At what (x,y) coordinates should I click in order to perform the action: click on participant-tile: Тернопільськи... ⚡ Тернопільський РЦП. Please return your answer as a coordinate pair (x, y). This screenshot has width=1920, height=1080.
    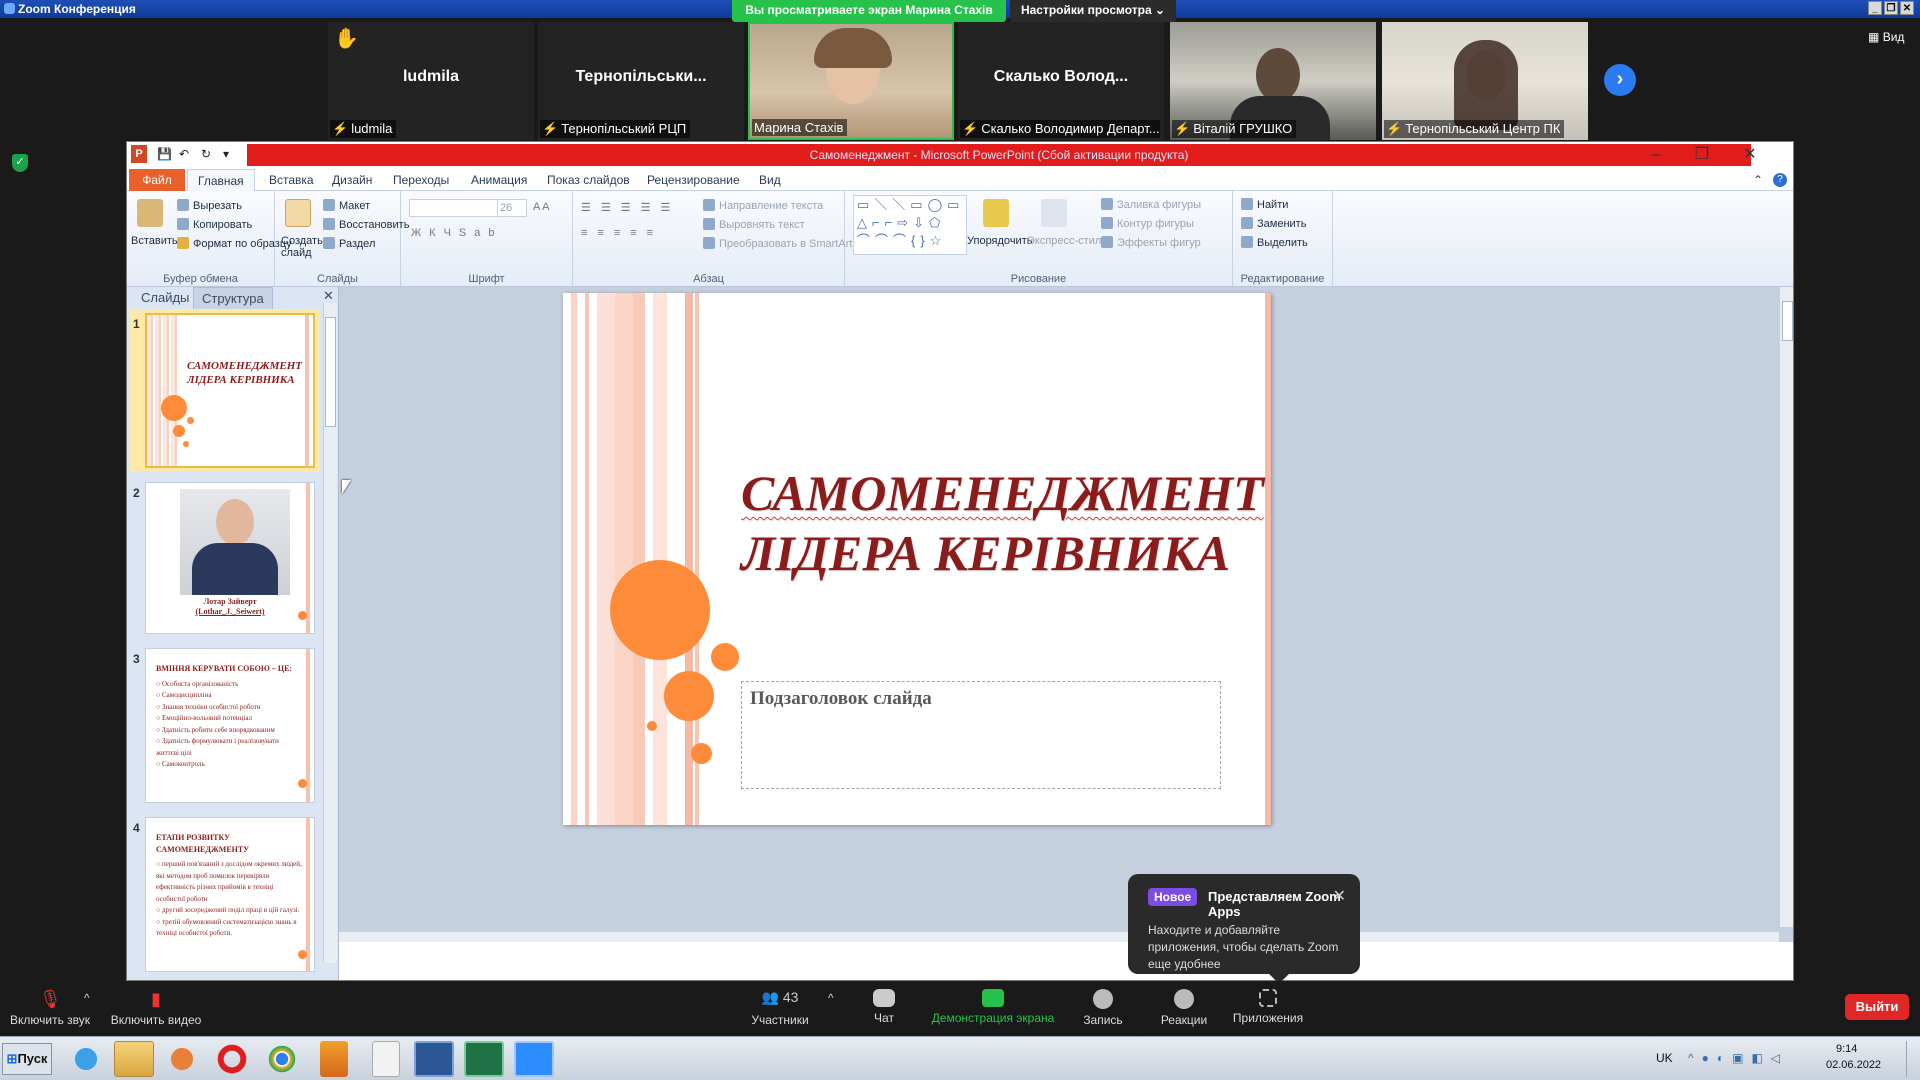
    Looking at the image, I should click on (641, 81).